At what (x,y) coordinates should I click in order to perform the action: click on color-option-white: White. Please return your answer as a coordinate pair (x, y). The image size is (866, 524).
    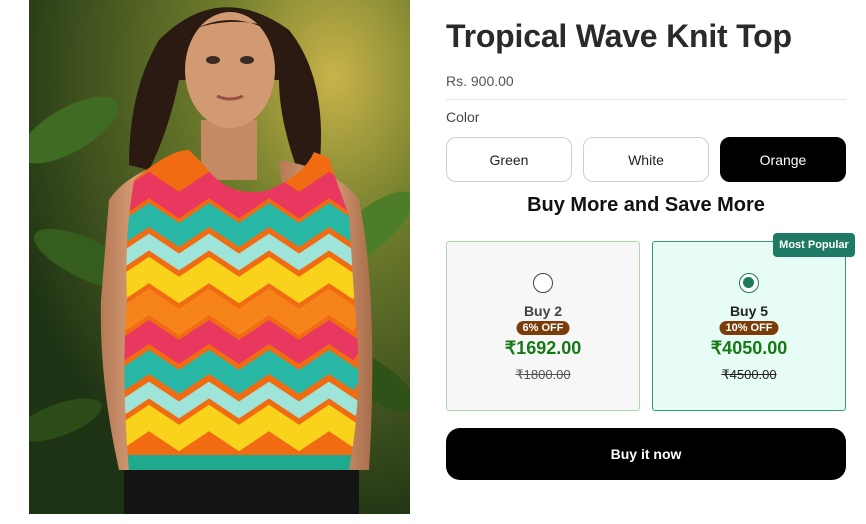
    Looking at the image, I should click on (646, 159).